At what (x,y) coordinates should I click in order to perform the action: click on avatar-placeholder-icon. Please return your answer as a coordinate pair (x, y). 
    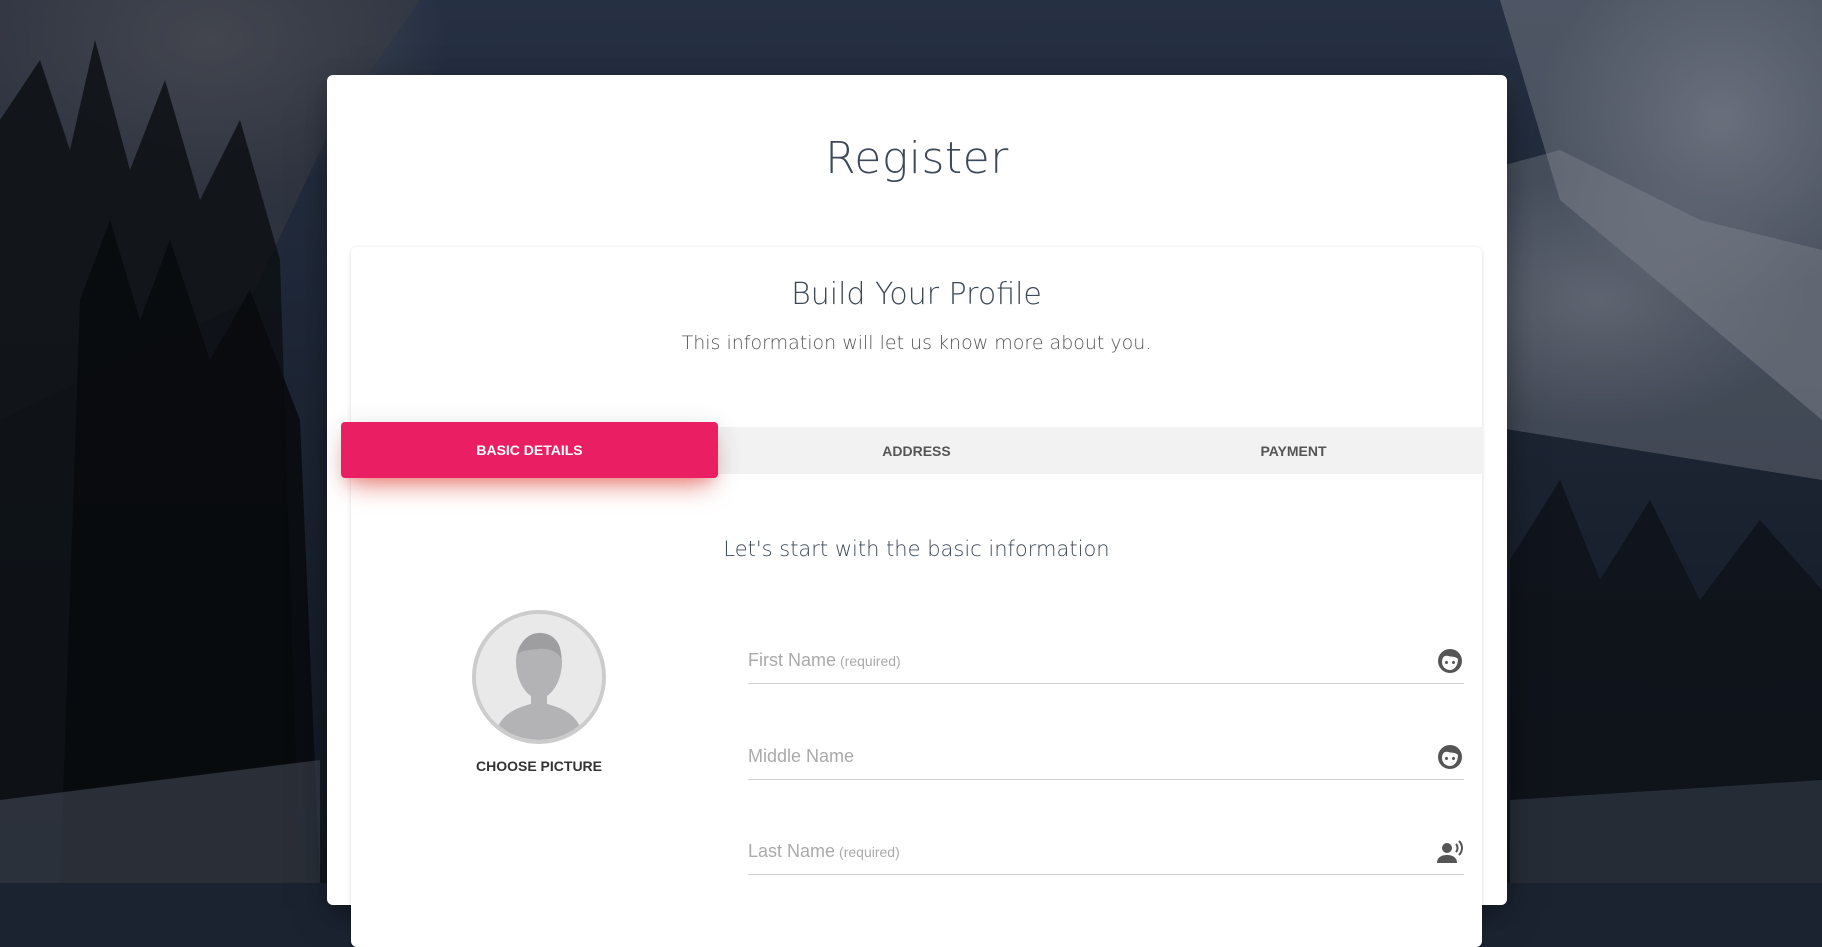
    Looking at the image, I should click on (539, 677).